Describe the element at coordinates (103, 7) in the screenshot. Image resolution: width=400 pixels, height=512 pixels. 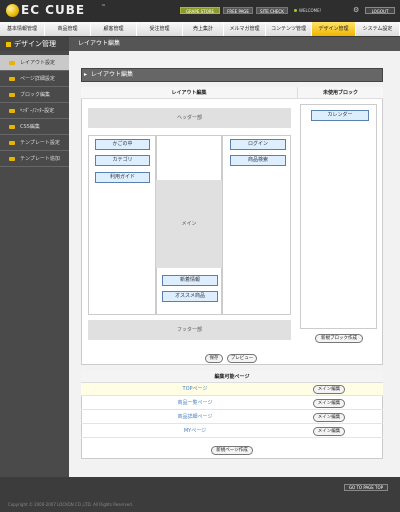
I see `logo-trademark: ™` at that location.